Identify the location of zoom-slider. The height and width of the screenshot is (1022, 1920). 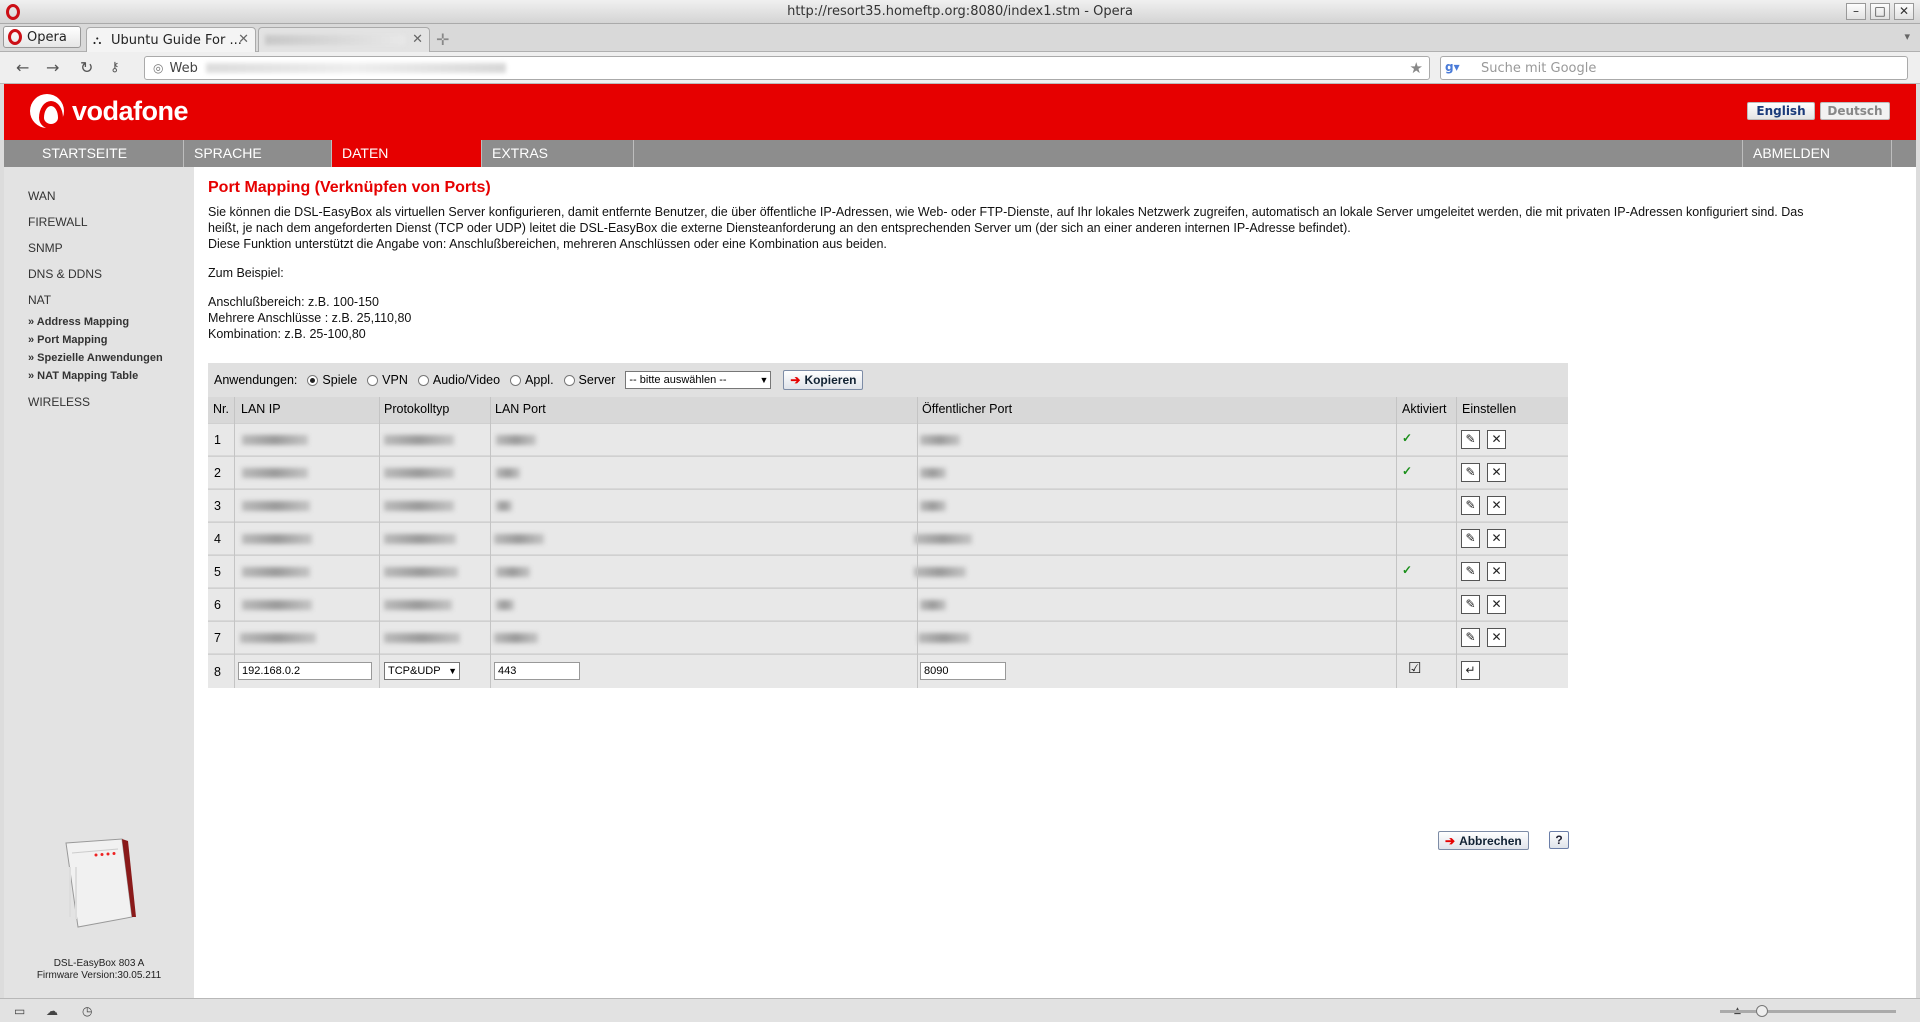
(1808, 1011).